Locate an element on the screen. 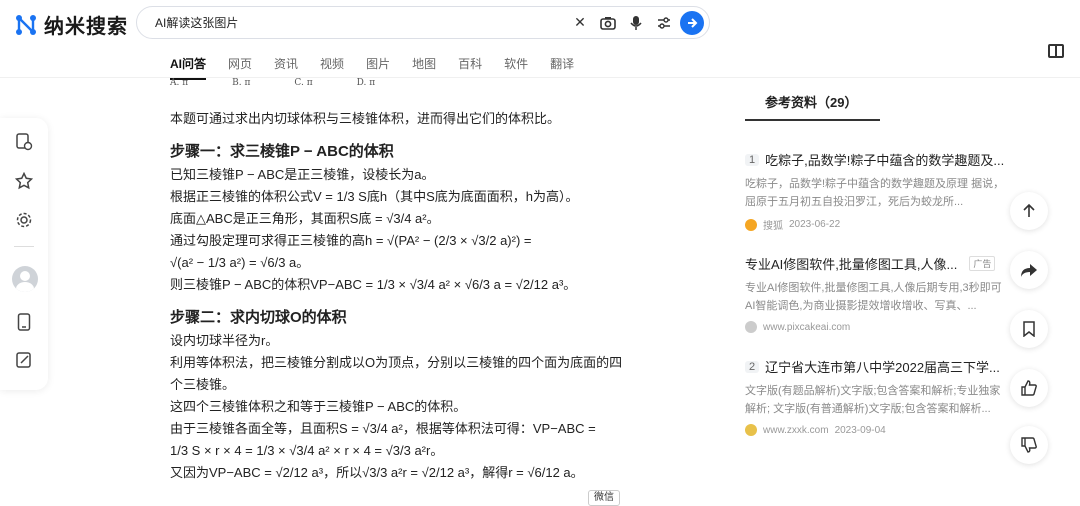 Image resolution: width=1080 pixels, height=506 pixels. tab-video: 视频 is located at coordinates (332, 63).